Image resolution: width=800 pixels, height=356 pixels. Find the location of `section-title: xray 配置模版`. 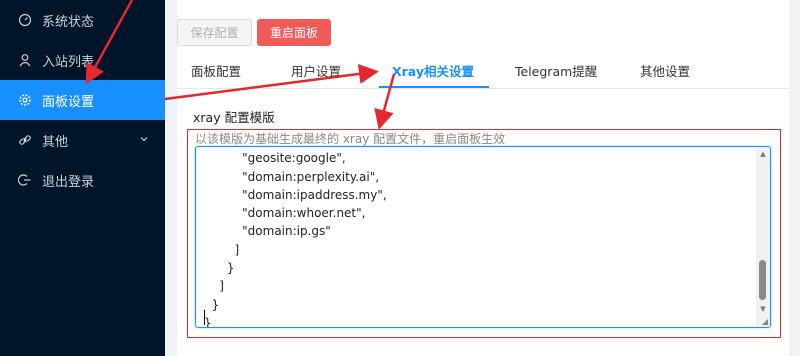

section-title: xray 配置模版 is located at coordinates (234, 117).